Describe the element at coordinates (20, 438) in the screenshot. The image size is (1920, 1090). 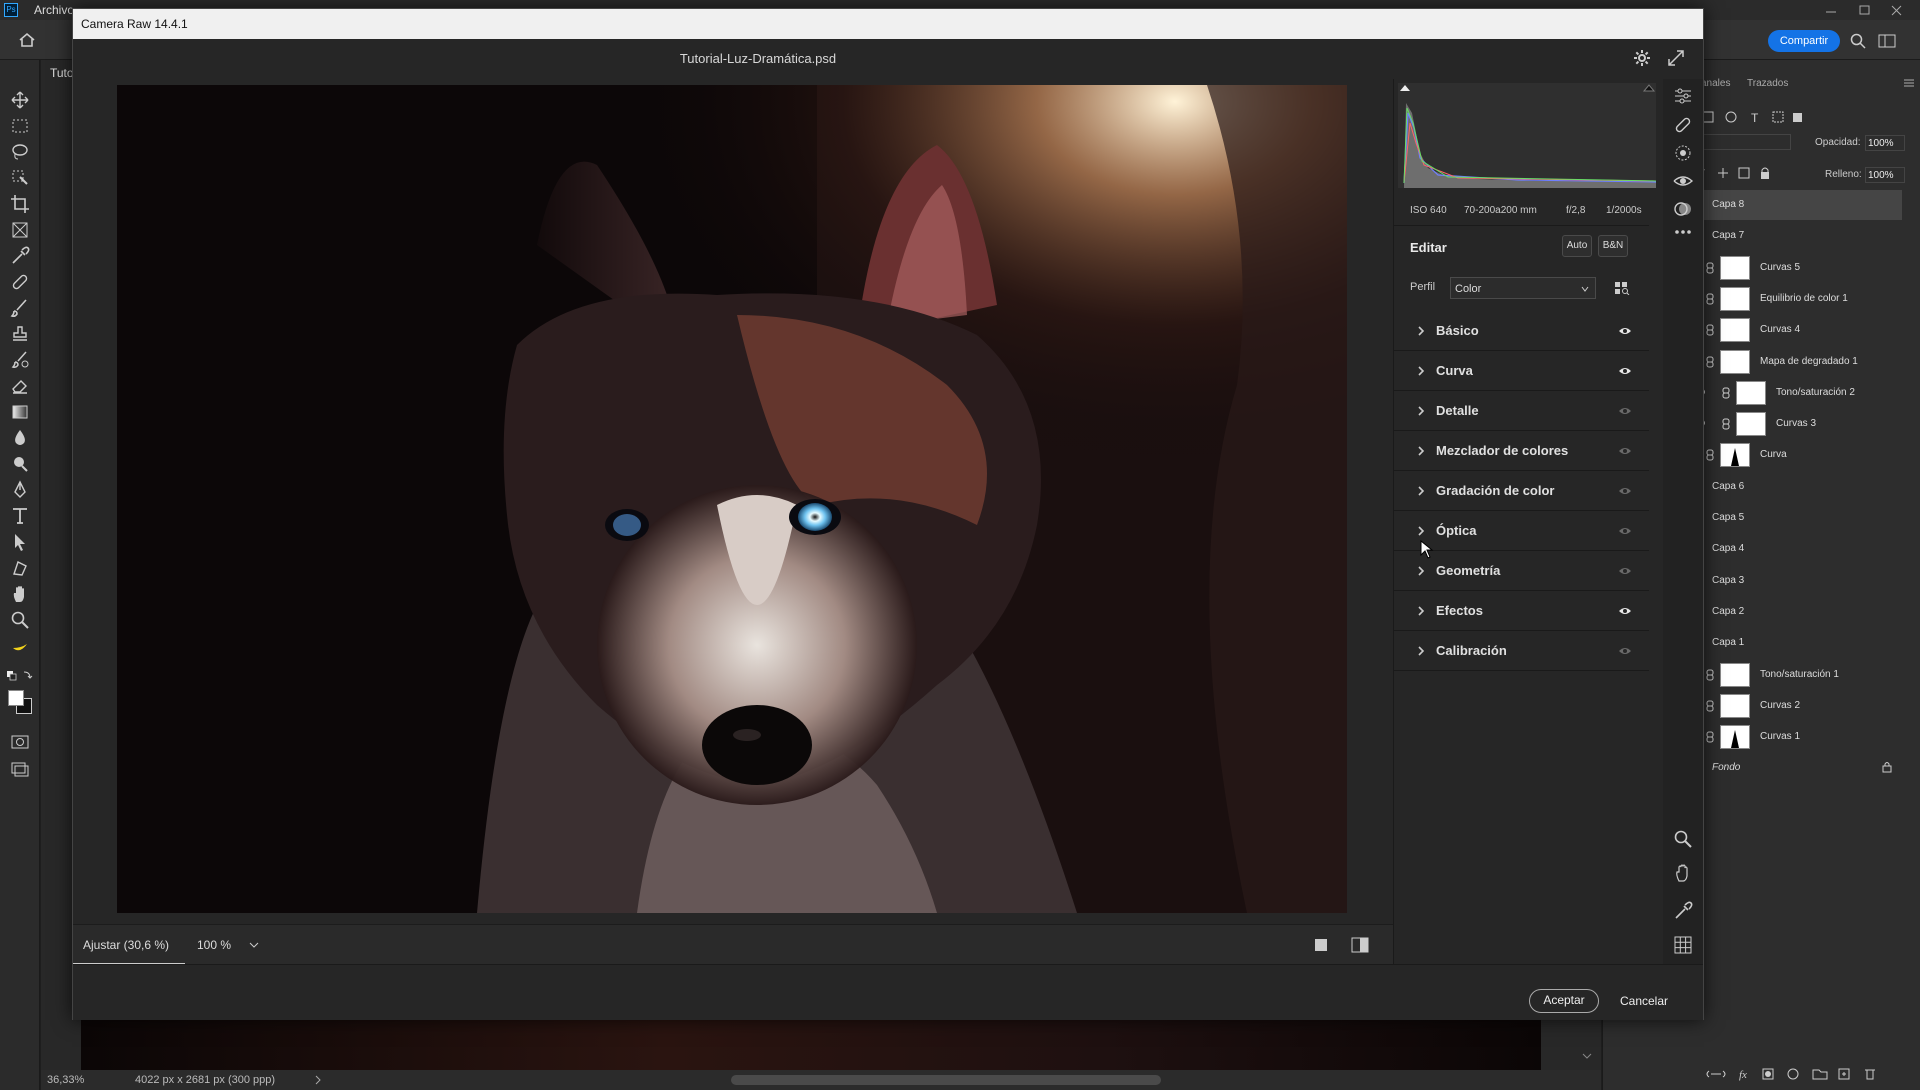
I see `blur-tool-icon` at that location.